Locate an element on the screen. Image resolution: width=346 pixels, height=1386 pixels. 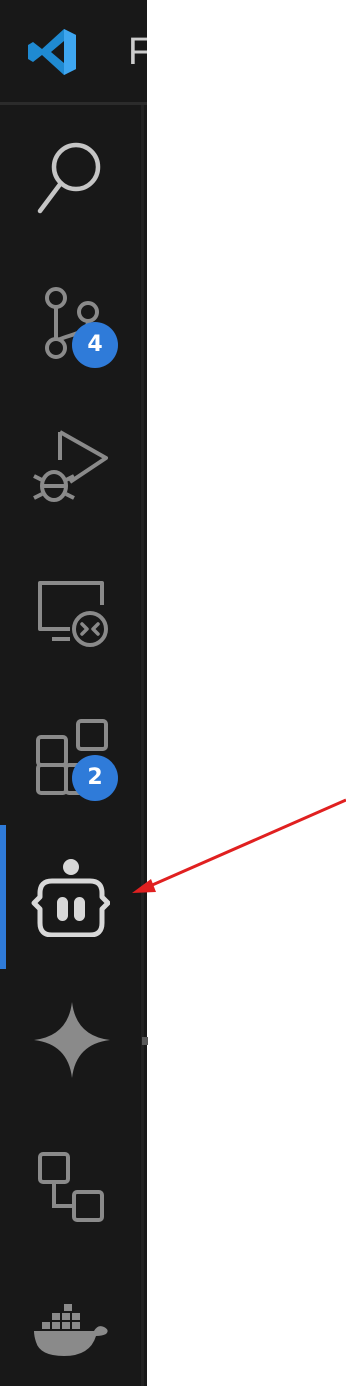
robot-icon is located at coordinates (70, 898).